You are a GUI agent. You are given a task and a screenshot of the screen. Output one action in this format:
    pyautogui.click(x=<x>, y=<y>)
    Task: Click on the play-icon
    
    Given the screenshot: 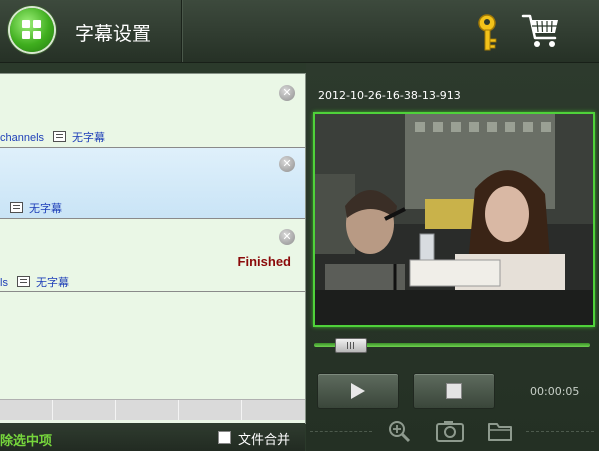 What is the action you would take?
    pyautogui.click(x=358, y=391)
    